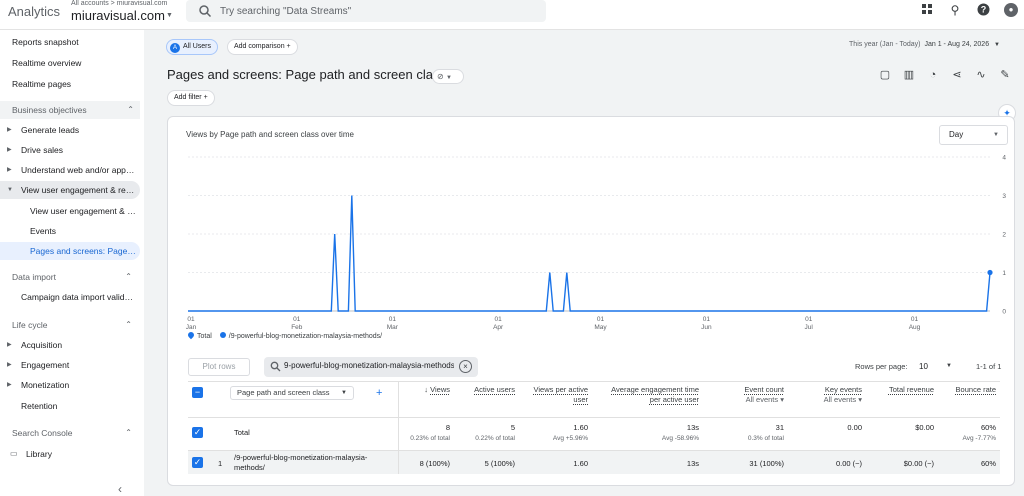 This screenshot has height=496, width=1024. Describe the element at coordinates (494, 390) in the screenshot. I see `column-header: Active users` at that location.